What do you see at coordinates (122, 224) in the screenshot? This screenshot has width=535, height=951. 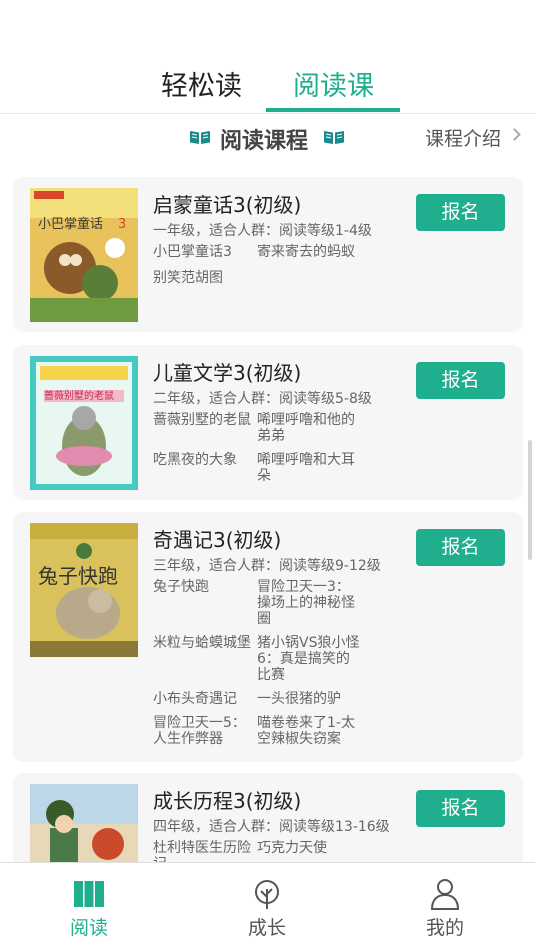 I see `cover-number-text: 3` at bounding box center [122, 224].